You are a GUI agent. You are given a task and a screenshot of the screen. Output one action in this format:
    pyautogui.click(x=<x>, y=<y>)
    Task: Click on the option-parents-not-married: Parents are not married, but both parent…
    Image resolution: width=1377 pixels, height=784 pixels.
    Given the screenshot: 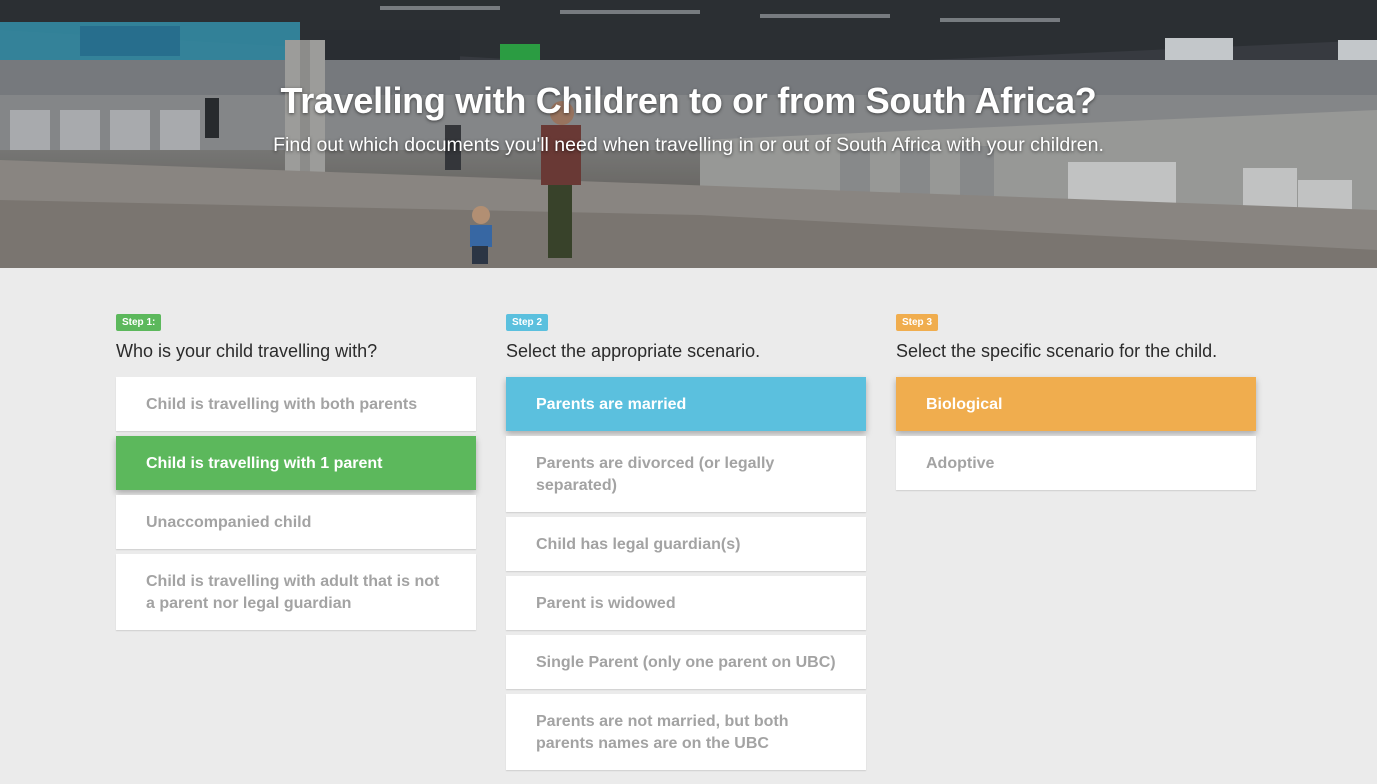 What is the action you would take?
    pyautogui.click(x=686, y=732)
    